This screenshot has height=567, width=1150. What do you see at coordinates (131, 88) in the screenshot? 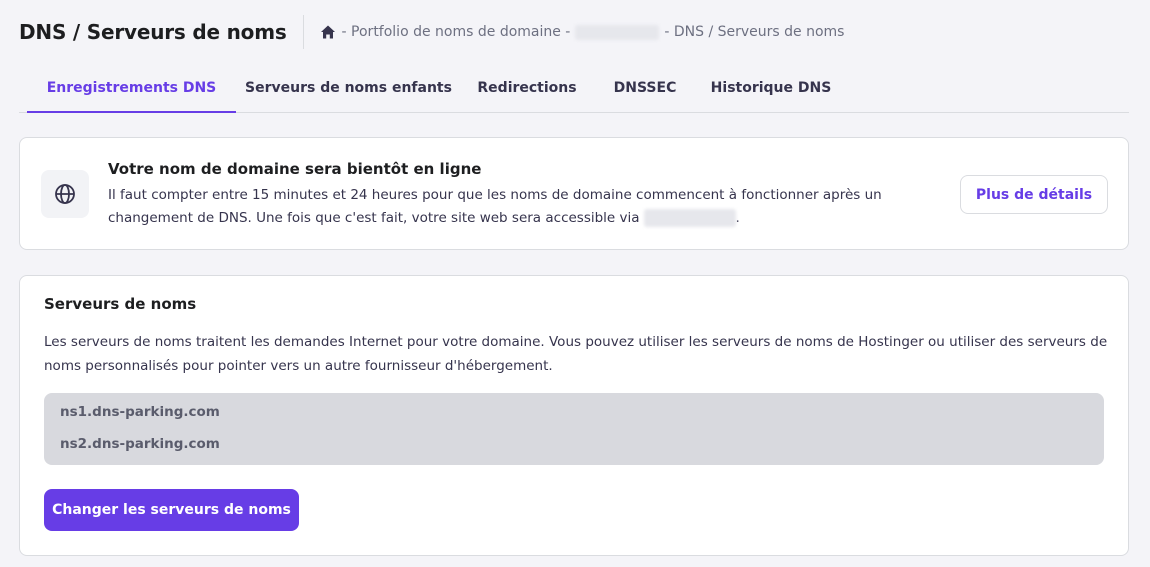
I see `tab-dns-records: Enregistrements DNS` at bounding box center [131, 88].